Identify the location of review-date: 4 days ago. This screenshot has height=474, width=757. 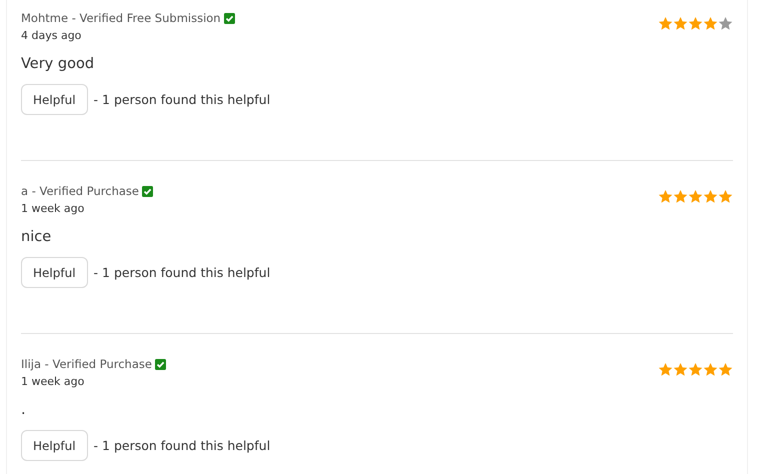
(51, 35).